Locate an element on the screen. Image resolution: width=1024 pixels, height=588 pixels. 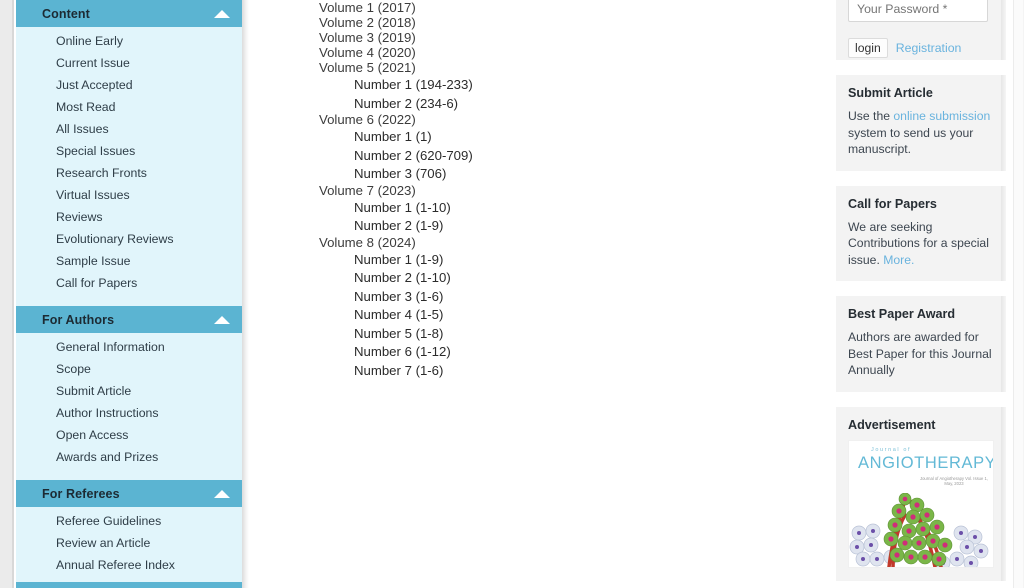
page-left-gutter is located at coordinates (7, 294).